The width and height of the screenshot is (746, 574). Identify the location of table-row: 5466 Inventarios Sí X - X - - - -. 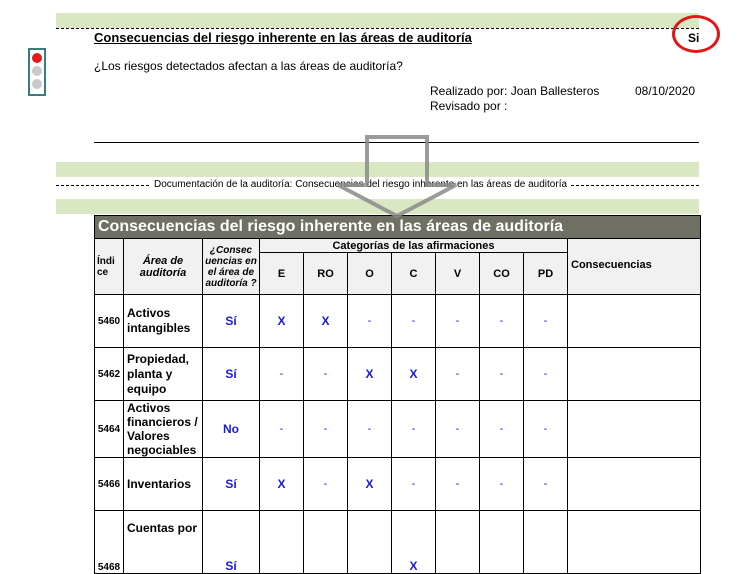
(398, 484).